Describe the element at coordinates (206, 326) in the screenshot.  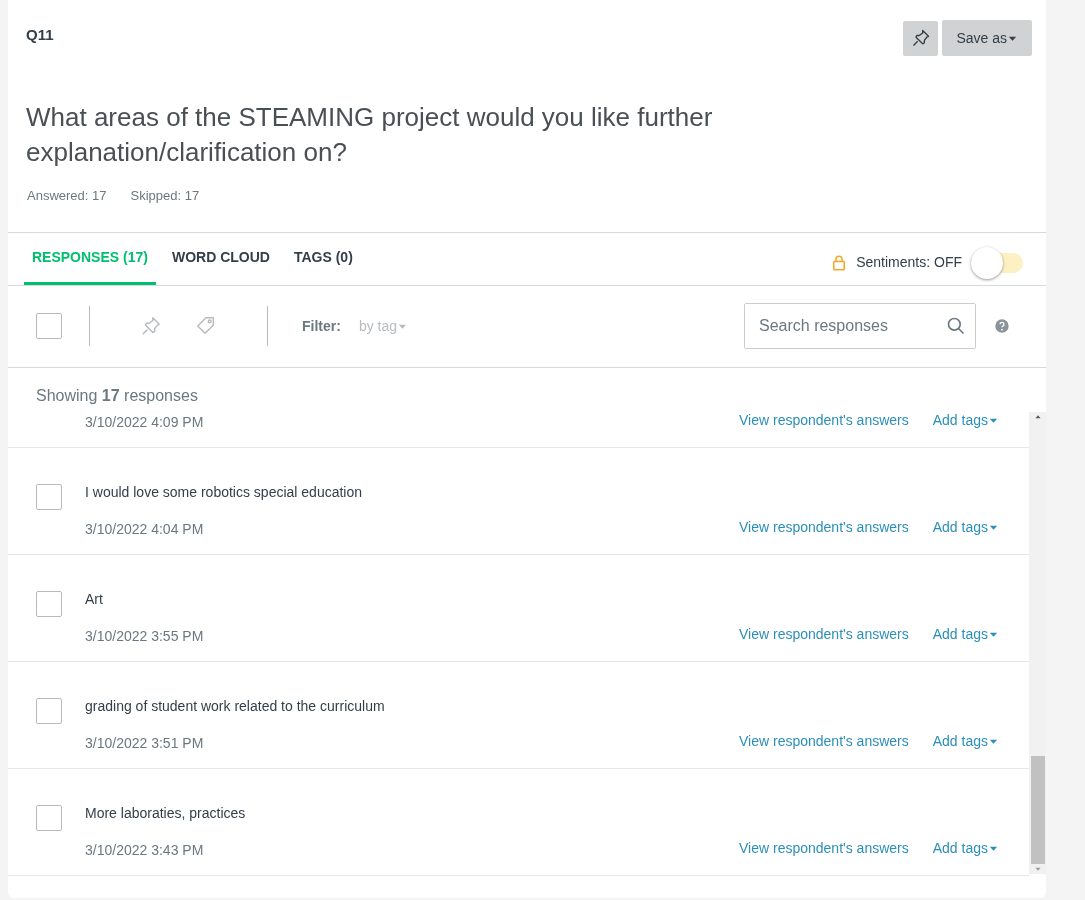
I see `tag-icon` at that location.